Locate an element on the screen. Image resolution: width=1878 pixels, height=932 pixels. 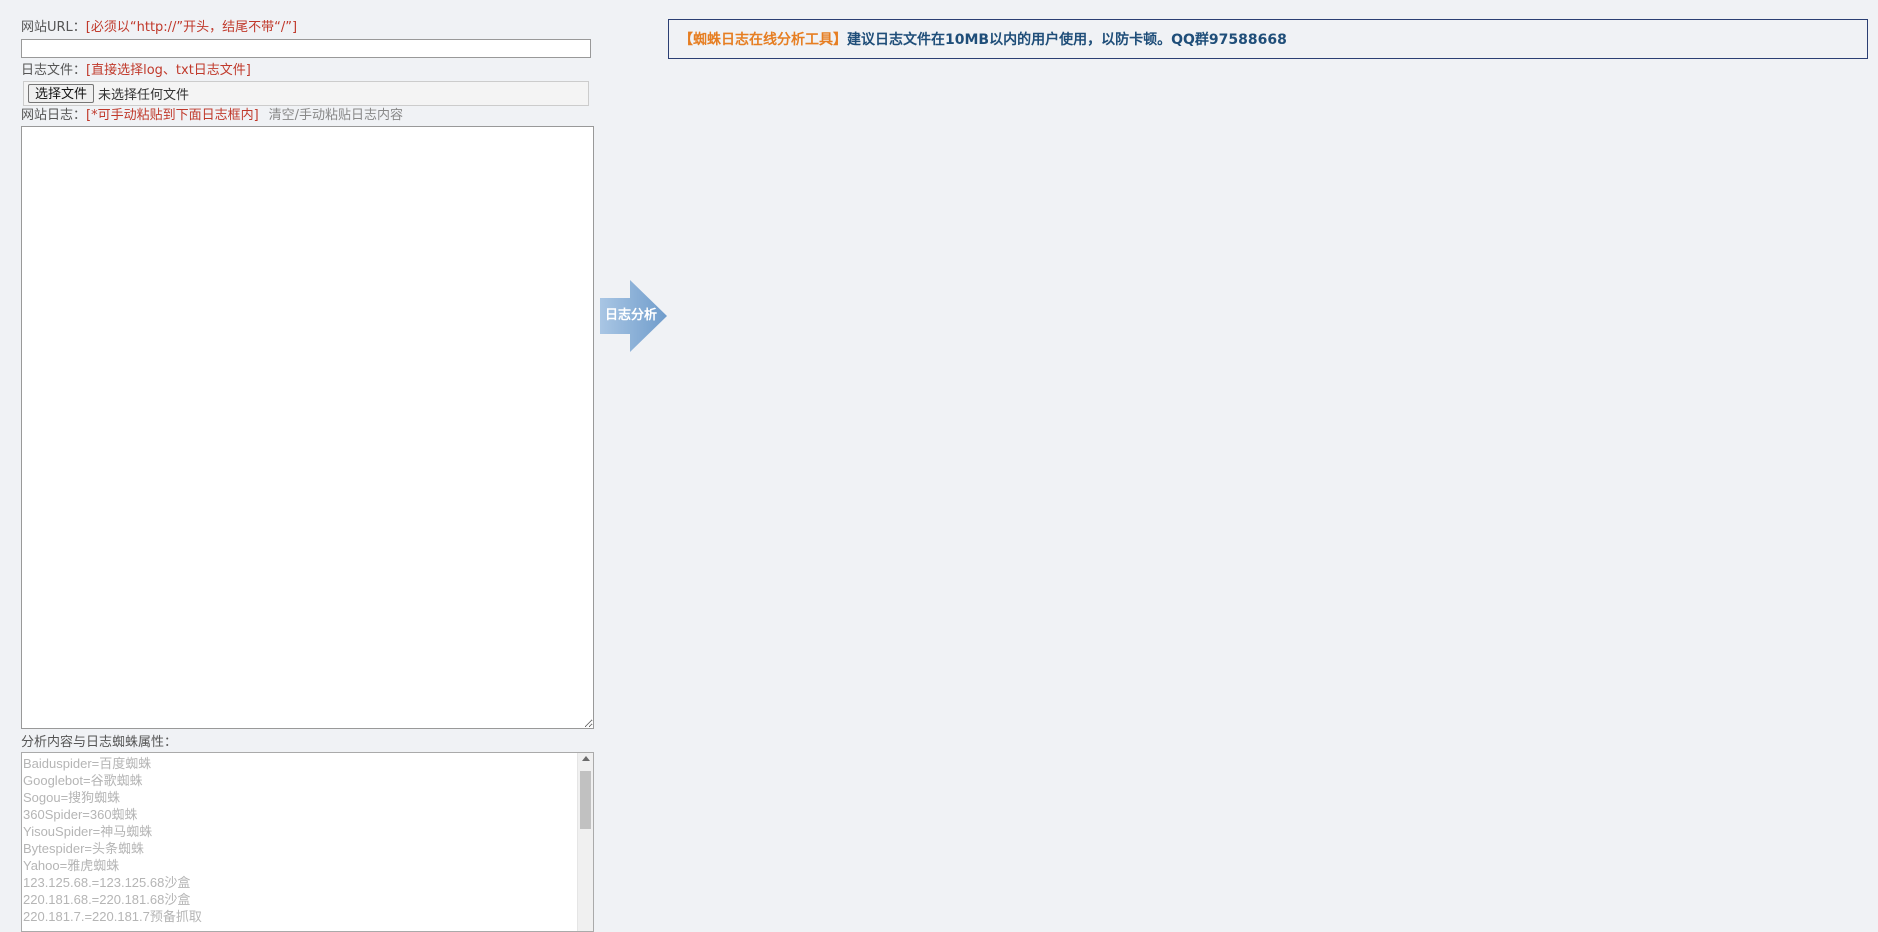
file-label: 日志文件： is located at coordinates (54, 70).